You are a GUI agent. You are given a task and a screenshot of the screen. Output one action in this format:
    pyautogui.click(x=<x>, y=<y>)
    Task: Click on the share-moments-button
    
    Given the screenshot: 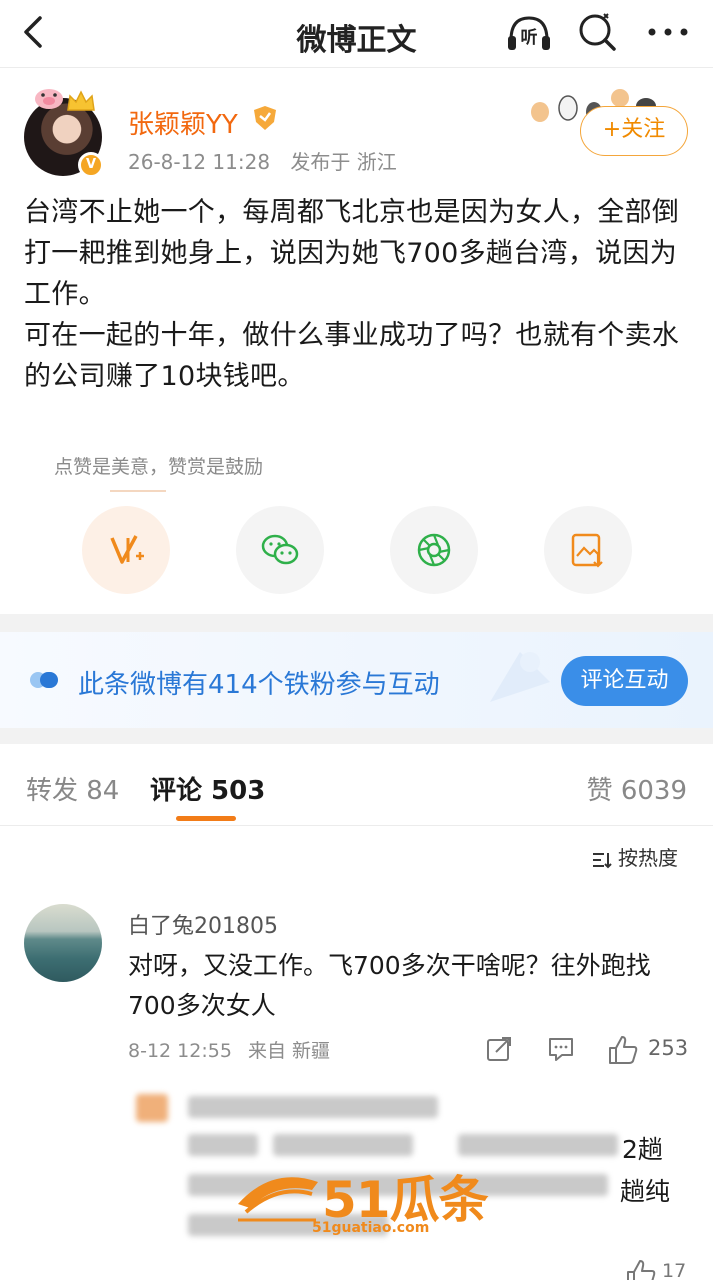 What is the action you would take?
    pyautogui.click(x=434, y=550)
    